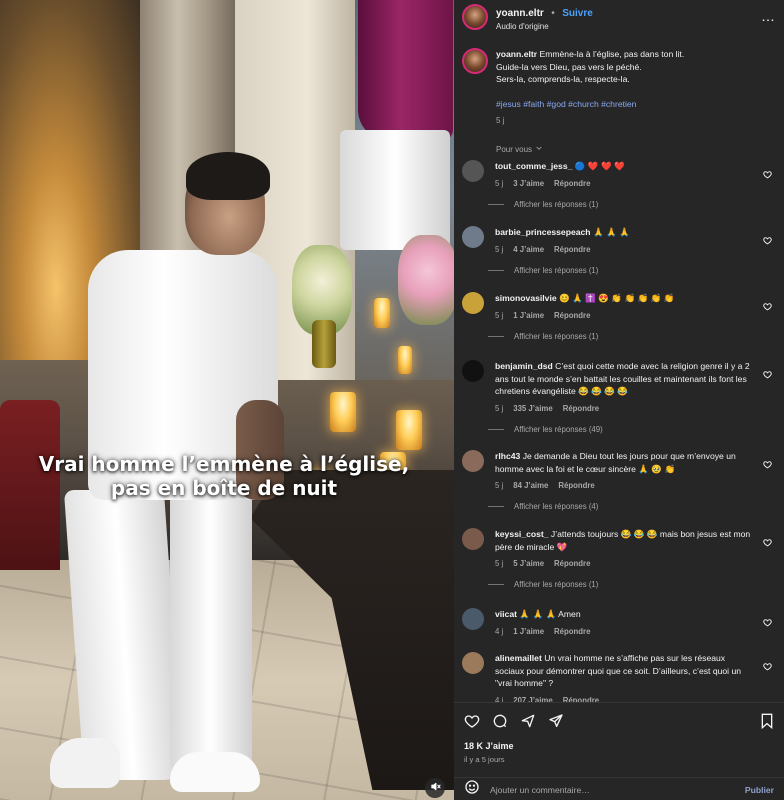 The width and height of the screenshot is (784, 800). I want to click on comment-likes: 5 J’aime, so click(528, 563).